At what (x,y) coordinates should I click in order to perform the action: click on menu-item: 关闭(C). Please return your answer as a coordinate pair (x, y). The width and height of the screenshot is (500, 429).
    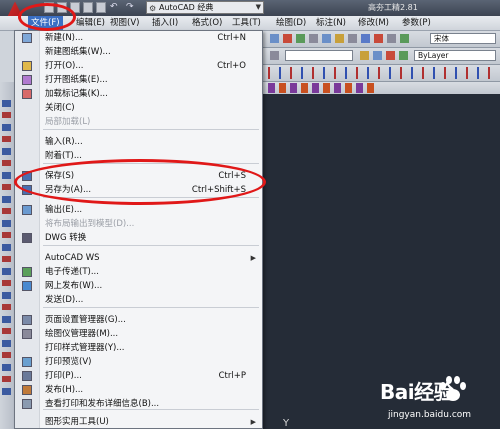
    Looking at the image, I should click on (138, 108).